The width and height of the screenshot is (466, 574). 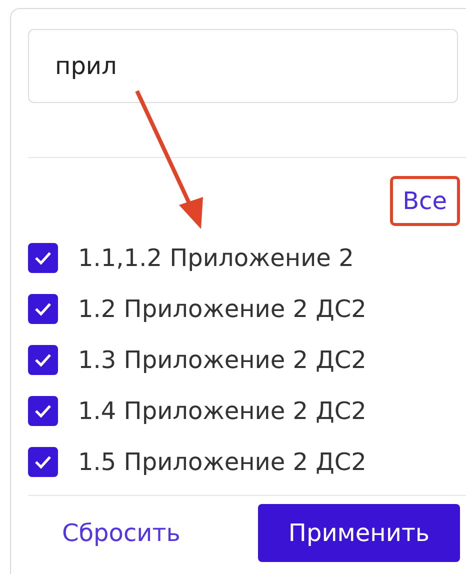 I want to click on option-label: 1.1,1.2 Приложение 2, so click(x=216, y=258).